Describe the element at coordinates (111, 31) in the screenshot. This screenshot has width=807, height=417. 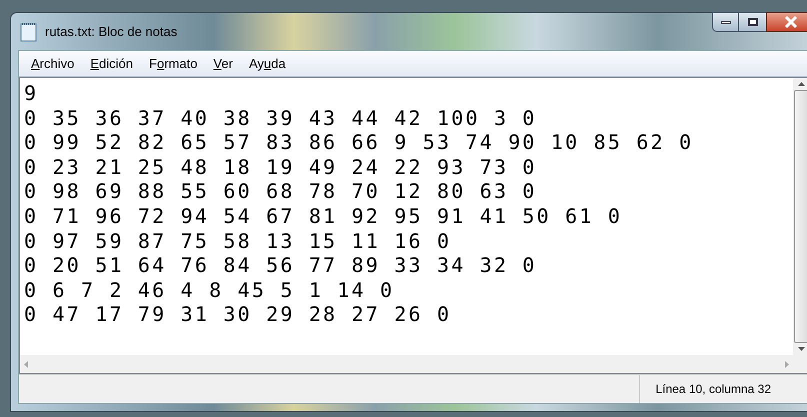
I see `window-title: rutas.txt: Bloc de notas` at that location.